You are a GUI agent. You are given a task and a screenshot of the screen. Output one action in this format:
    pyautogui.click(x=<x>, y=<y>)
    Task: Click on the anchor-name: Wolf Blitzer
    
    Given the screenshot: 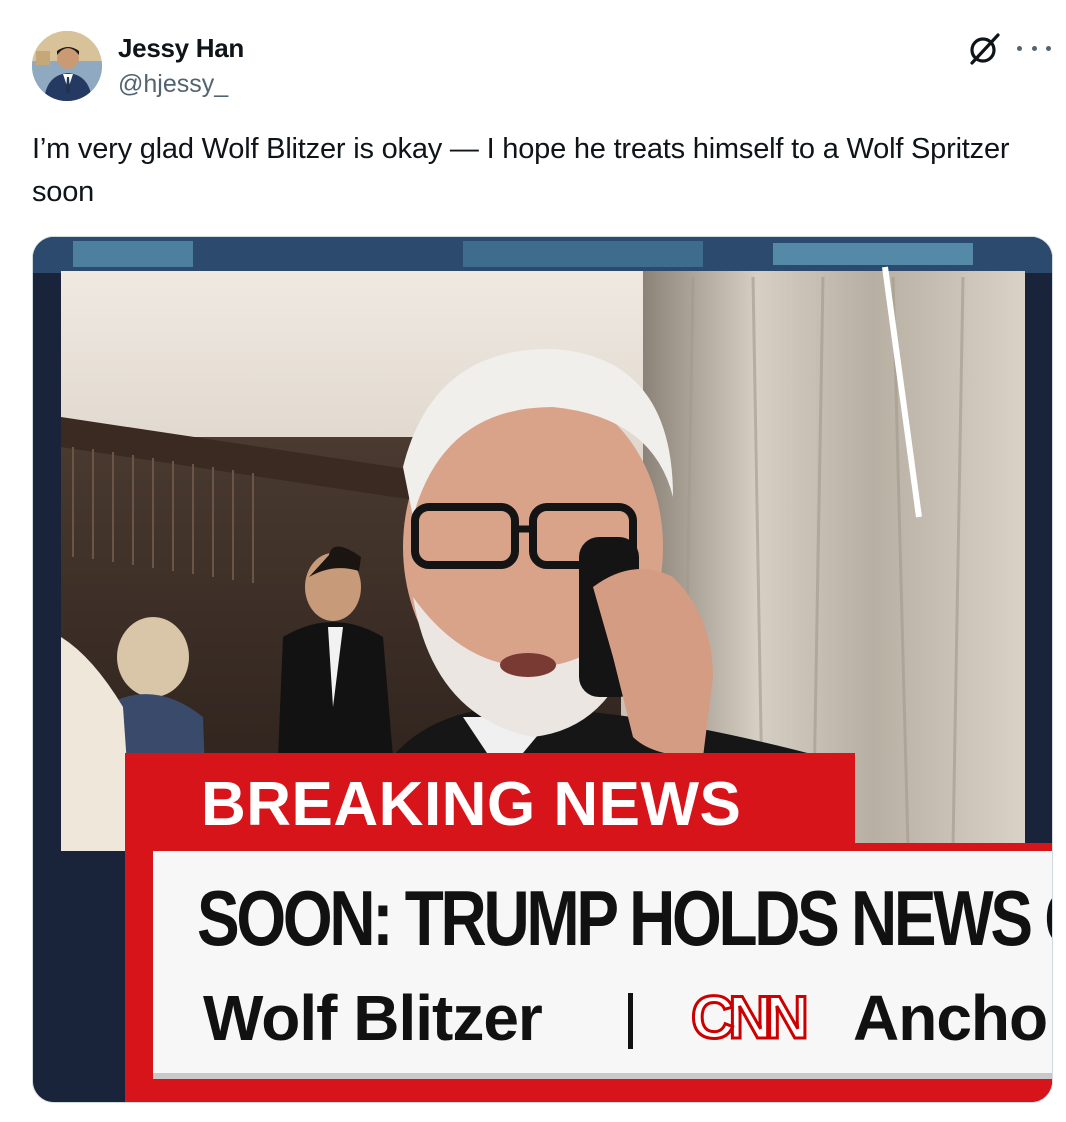 What is the action you would take?
    pyautogui.click(x=373, y=1018)
    